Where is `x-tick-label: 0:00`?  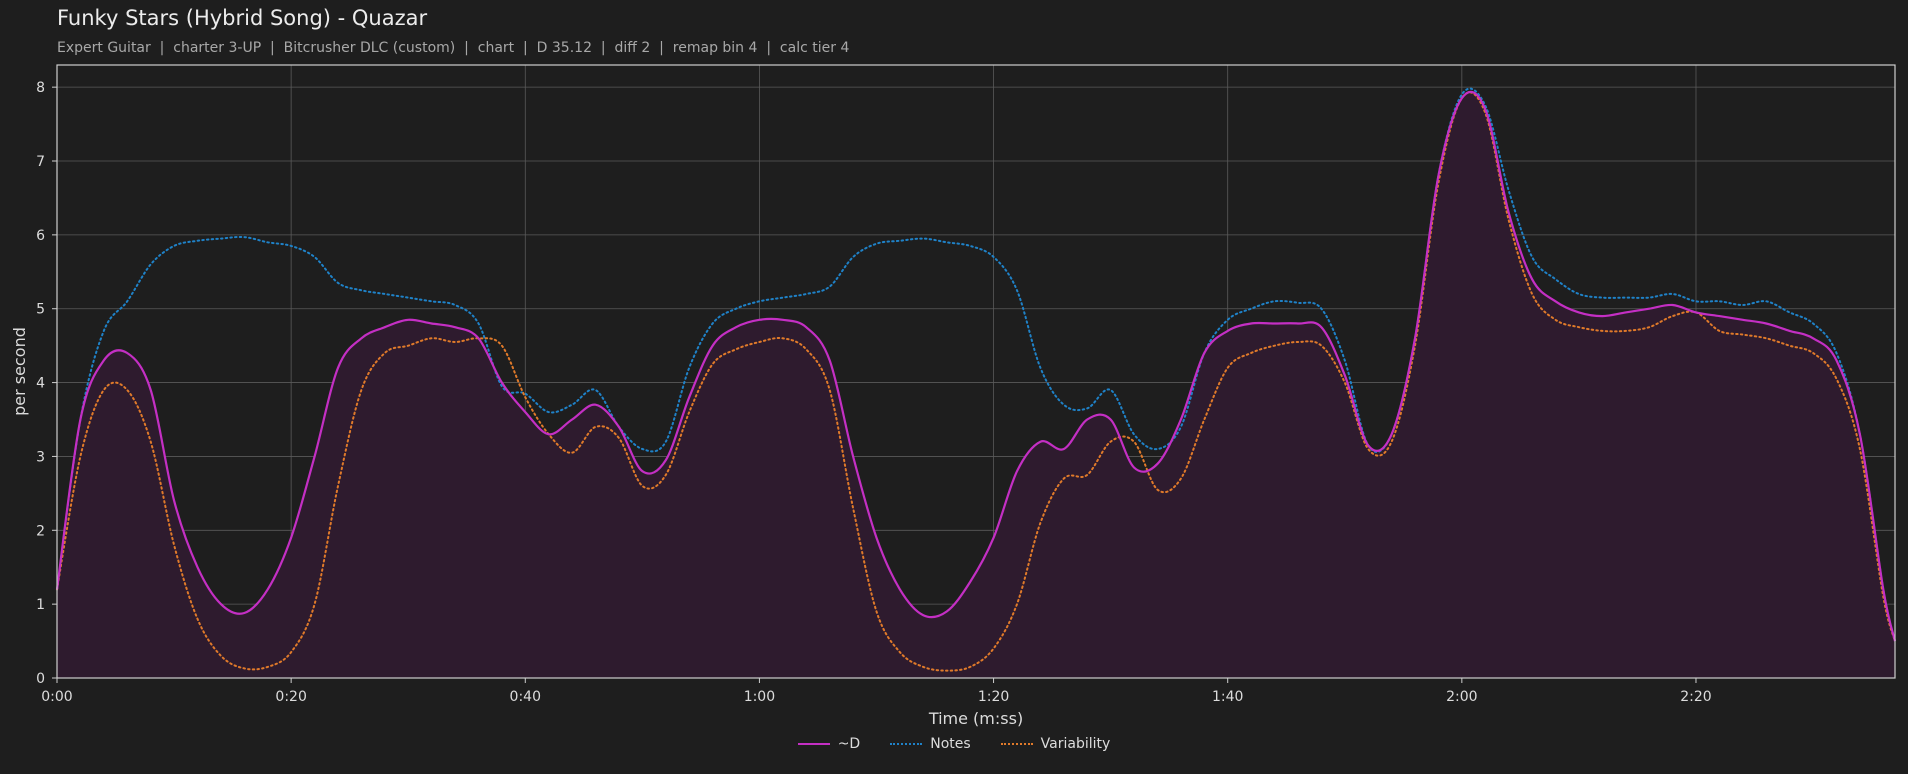 x-tick-label: 0:00 is located at coordinates (56, 697).